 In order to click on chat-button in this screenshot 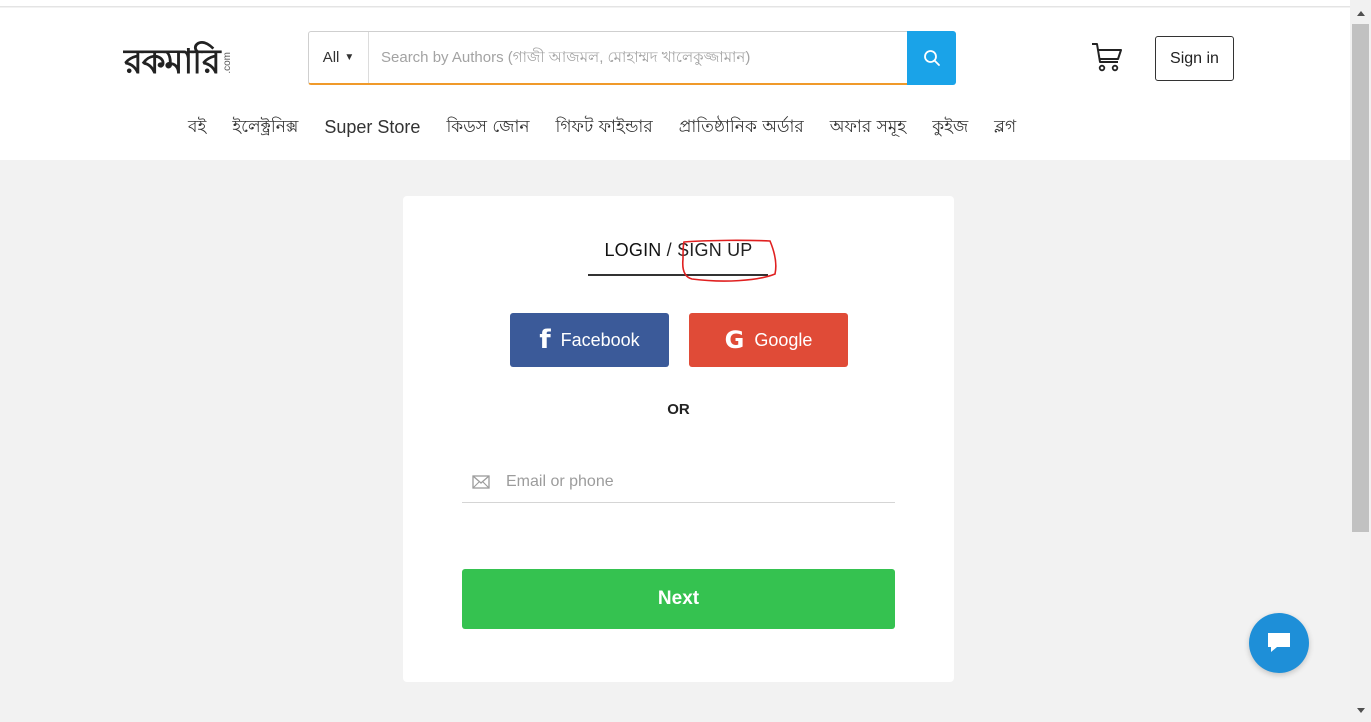, I will do `click(1279, 643)`.